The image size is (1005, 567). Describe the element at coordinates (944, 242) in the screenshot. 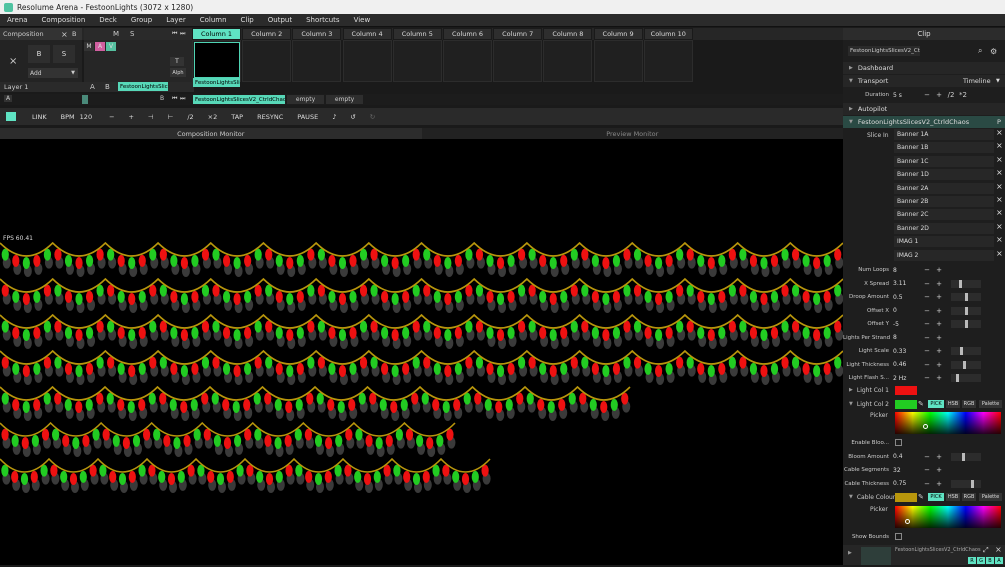

I see `slice-item: IMAG 1` at that location.